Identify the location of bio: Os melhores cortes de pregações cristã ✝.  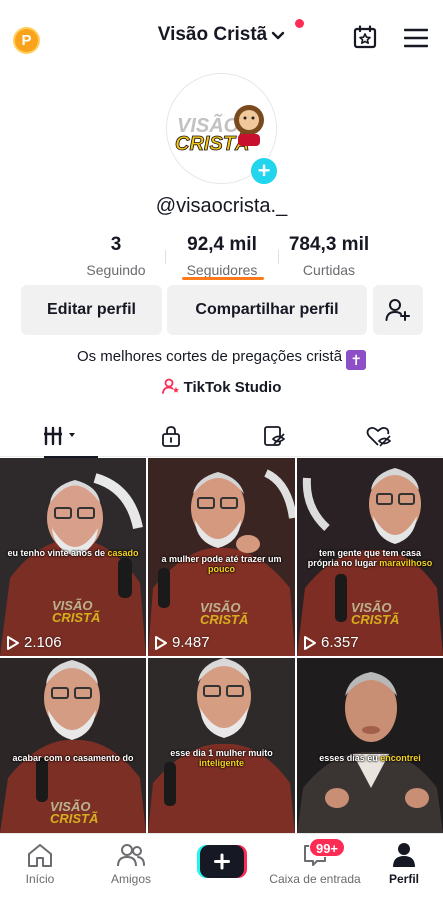
(221, 359).